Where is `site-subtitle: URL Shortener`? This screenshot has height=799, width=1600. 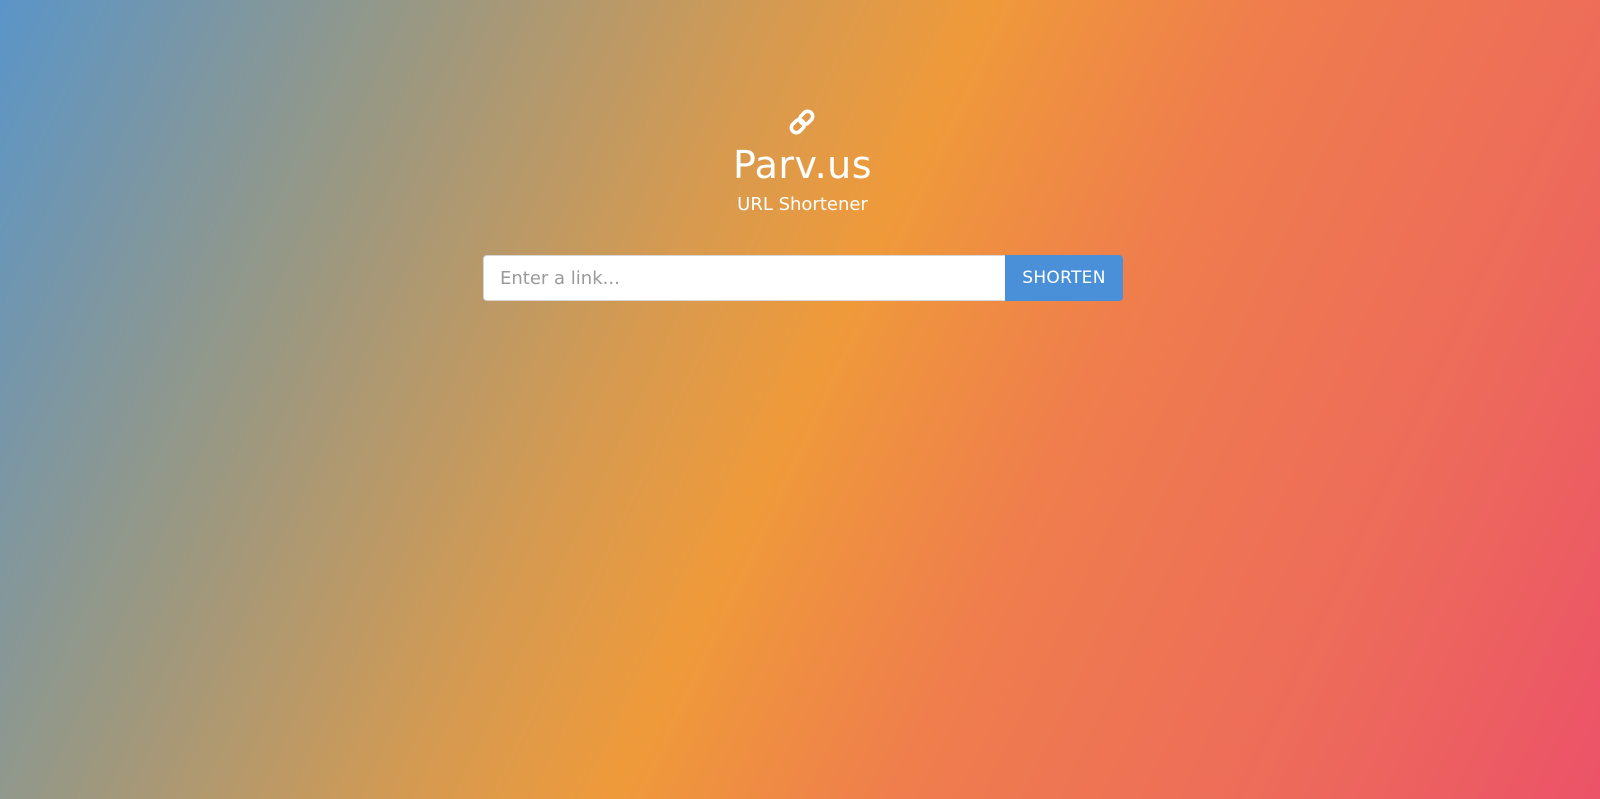
site-subtitle: URL Shortener is located at coordinates (802, 204).